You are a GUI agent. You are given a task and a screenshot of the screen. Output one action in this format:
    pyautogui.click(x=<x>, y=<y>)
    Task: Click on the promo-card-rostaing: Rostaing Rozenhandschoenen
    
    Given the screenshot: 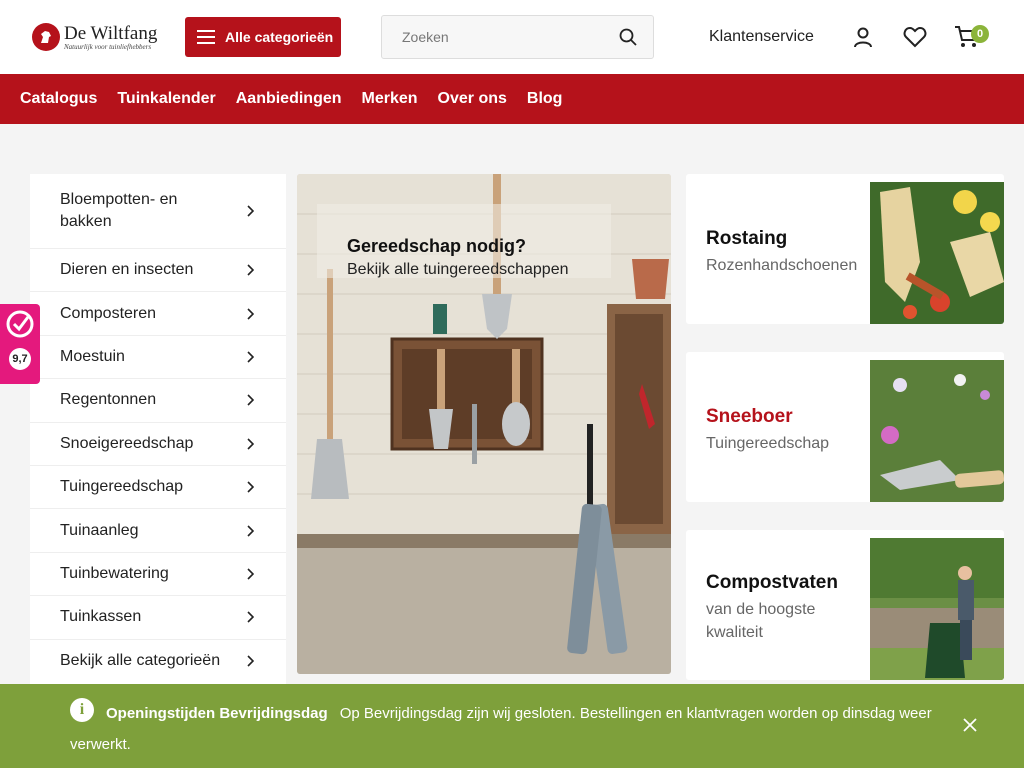 What is the action you would take?
    pyautogui.click(x=845, y=249)
    